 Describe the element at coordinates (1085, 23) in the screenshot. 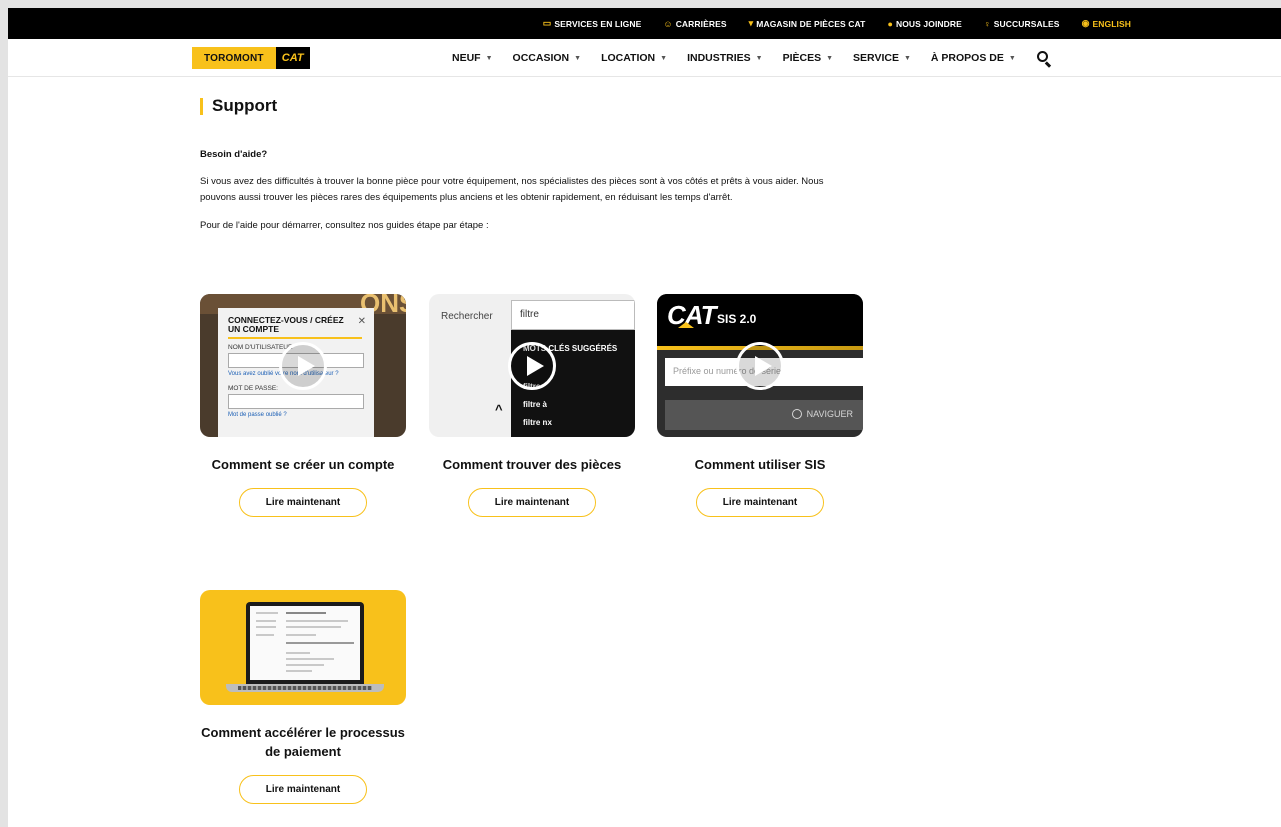

I see `globe-icon: ◉` at that location.